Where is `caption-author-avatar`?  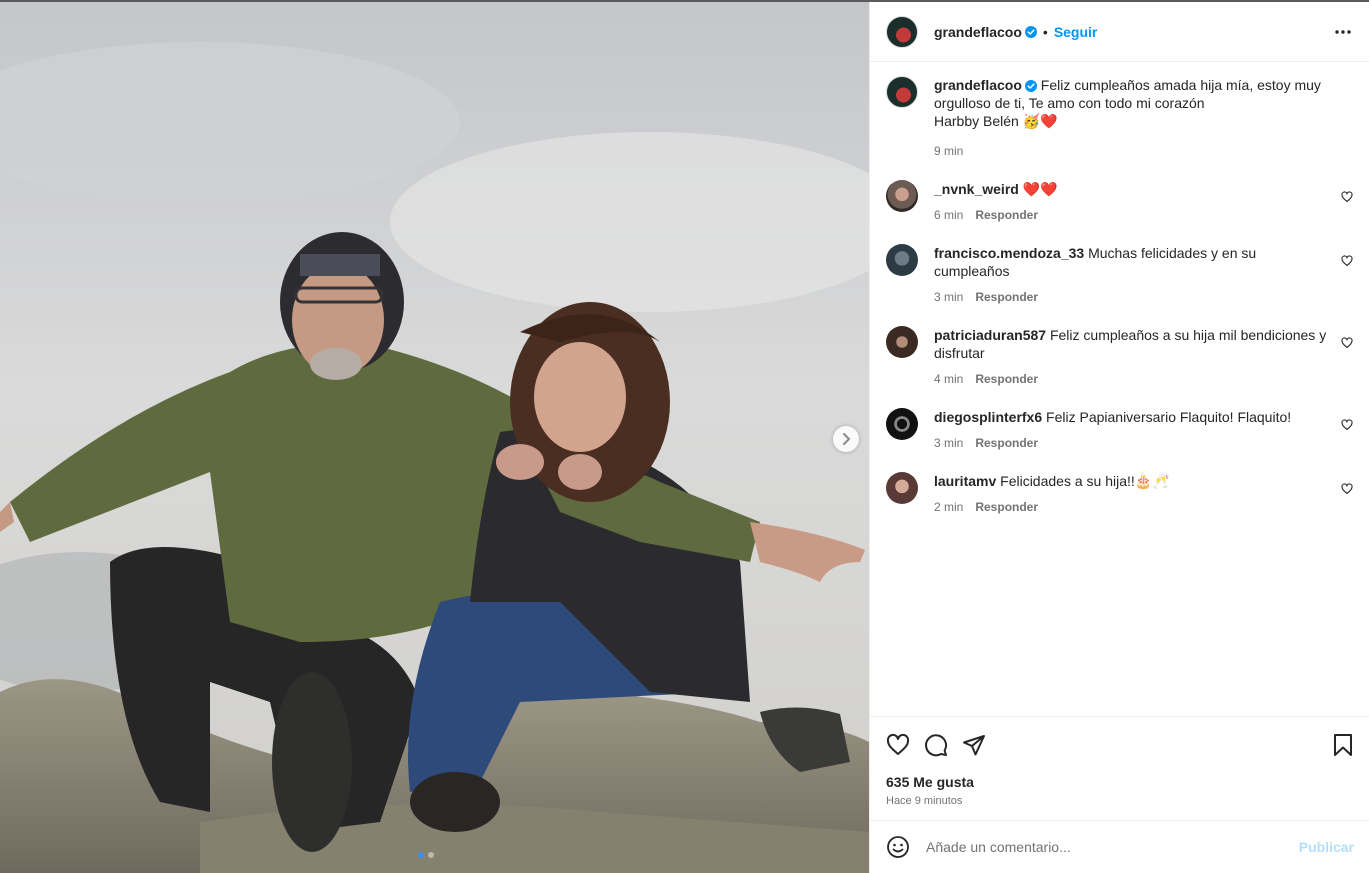
caption-author-avatar is located at coordinates (902, 92).